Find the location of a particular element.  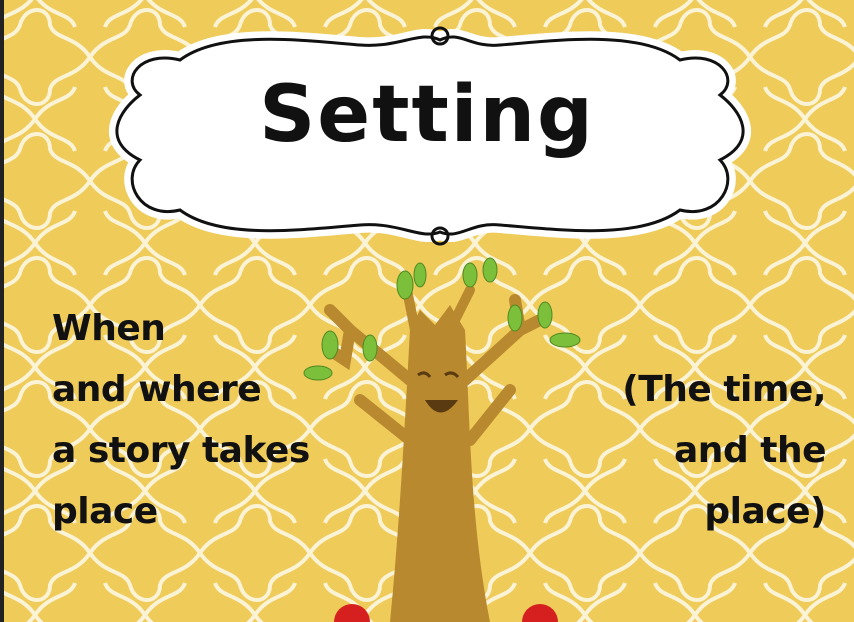

definition-line: a story takes is located at coordinates (181, 450).